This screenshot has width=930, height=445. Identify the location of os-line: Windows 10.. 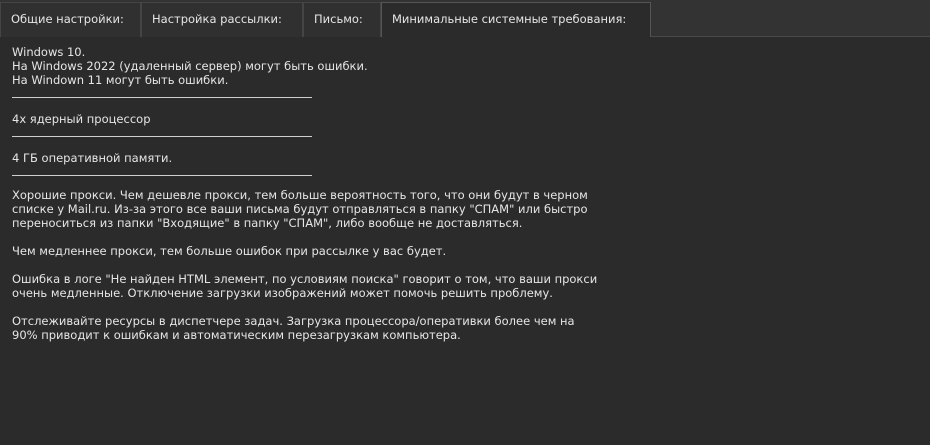
(49, 52).